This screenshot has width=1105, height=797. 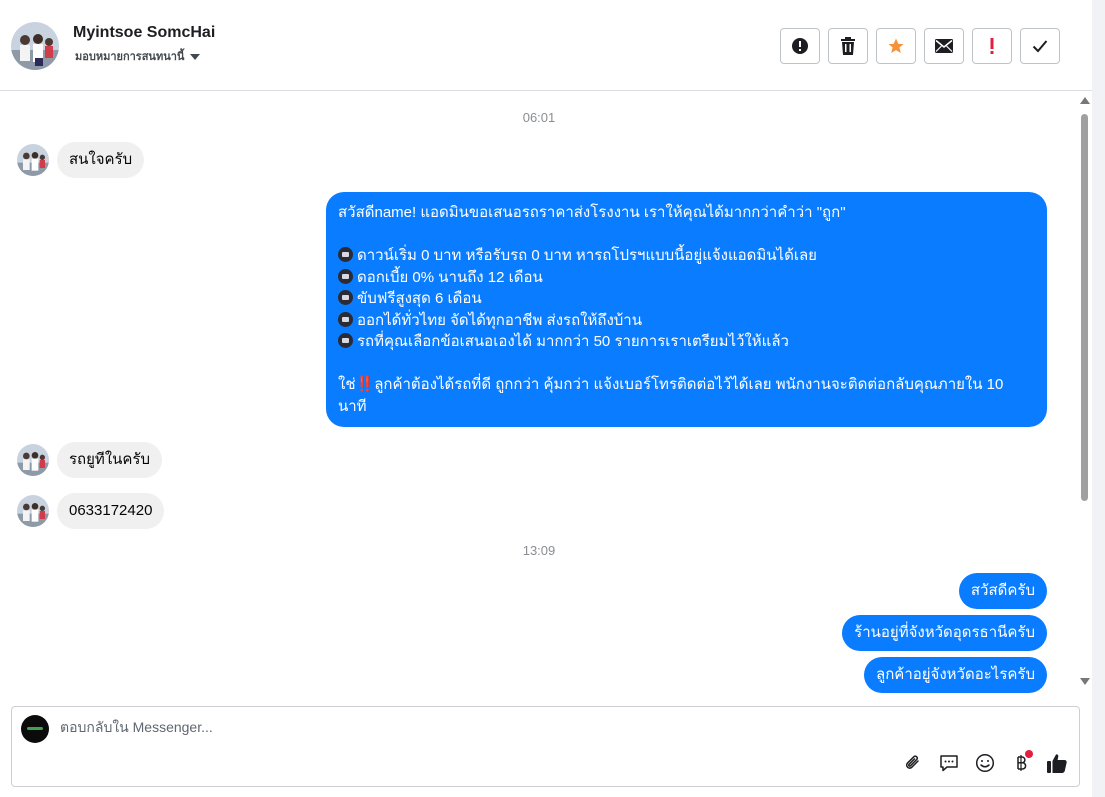 I want to click on timestamp: 13:09, so click(x=539, y=550).